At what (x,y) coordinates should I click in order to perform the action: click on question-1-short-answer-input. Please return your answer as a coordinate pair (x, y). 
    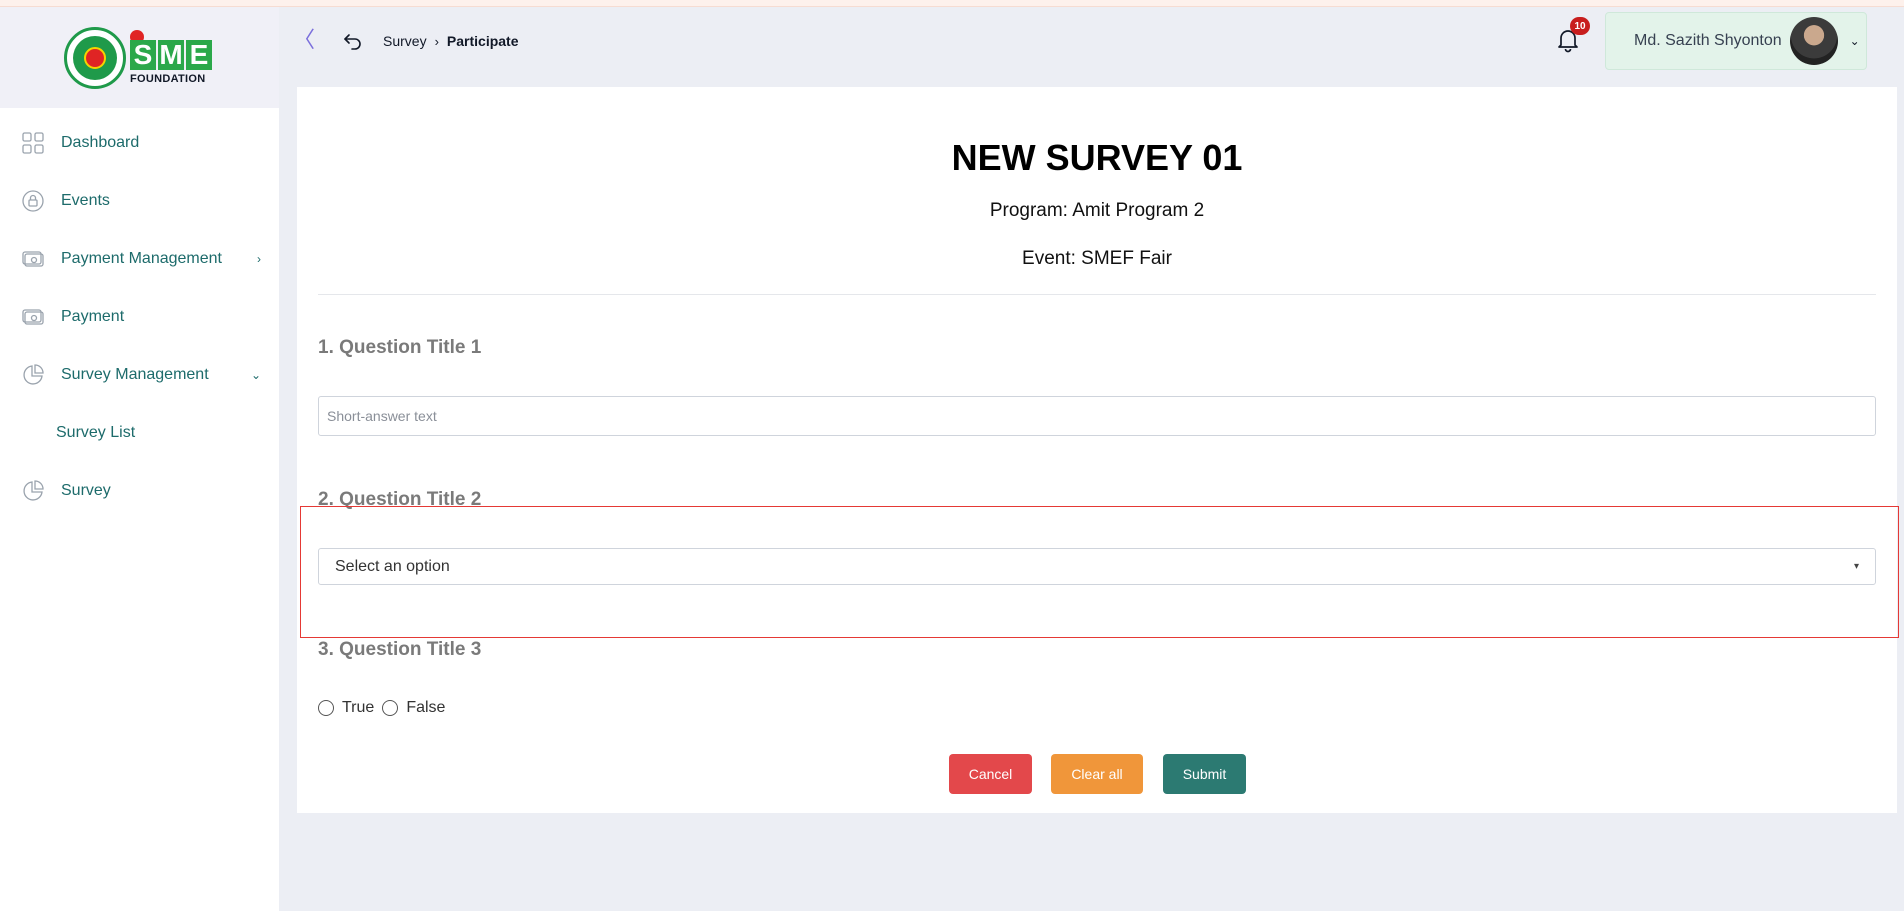
    Looking at the image, I should click on (1097, 416).